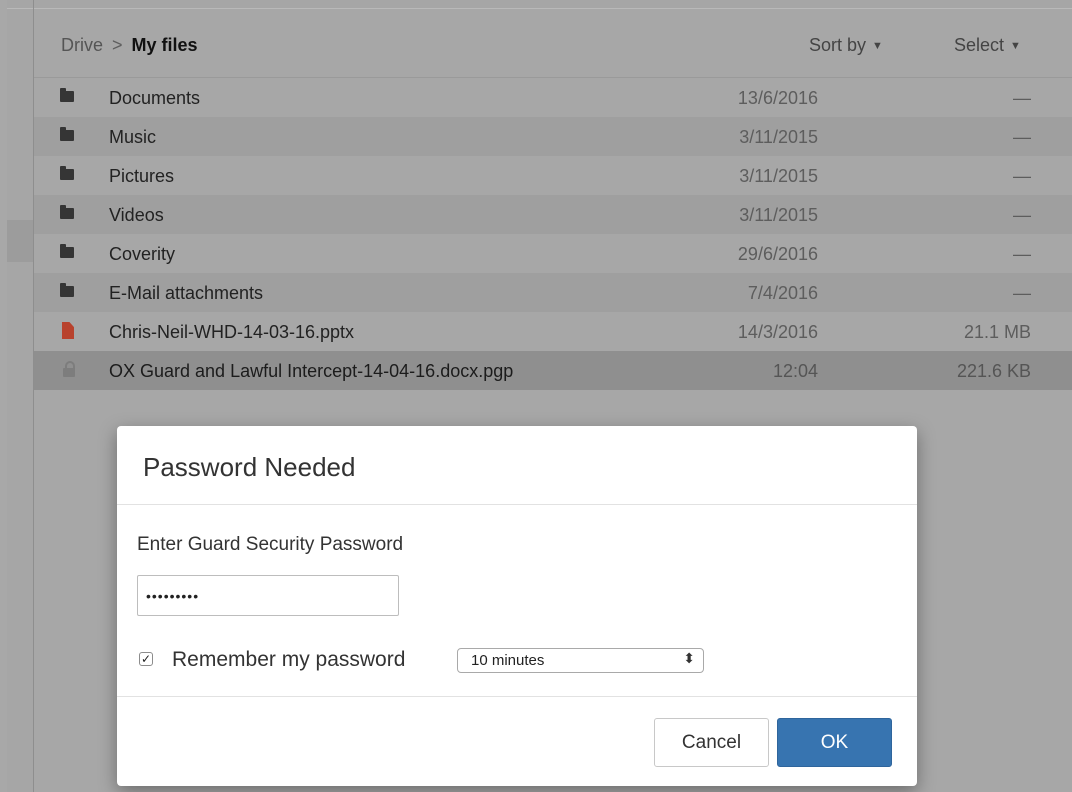  What do you see at coordinates (3, 396) in the screenshot?
I see `left-edge` at bounding box center [3, 396].